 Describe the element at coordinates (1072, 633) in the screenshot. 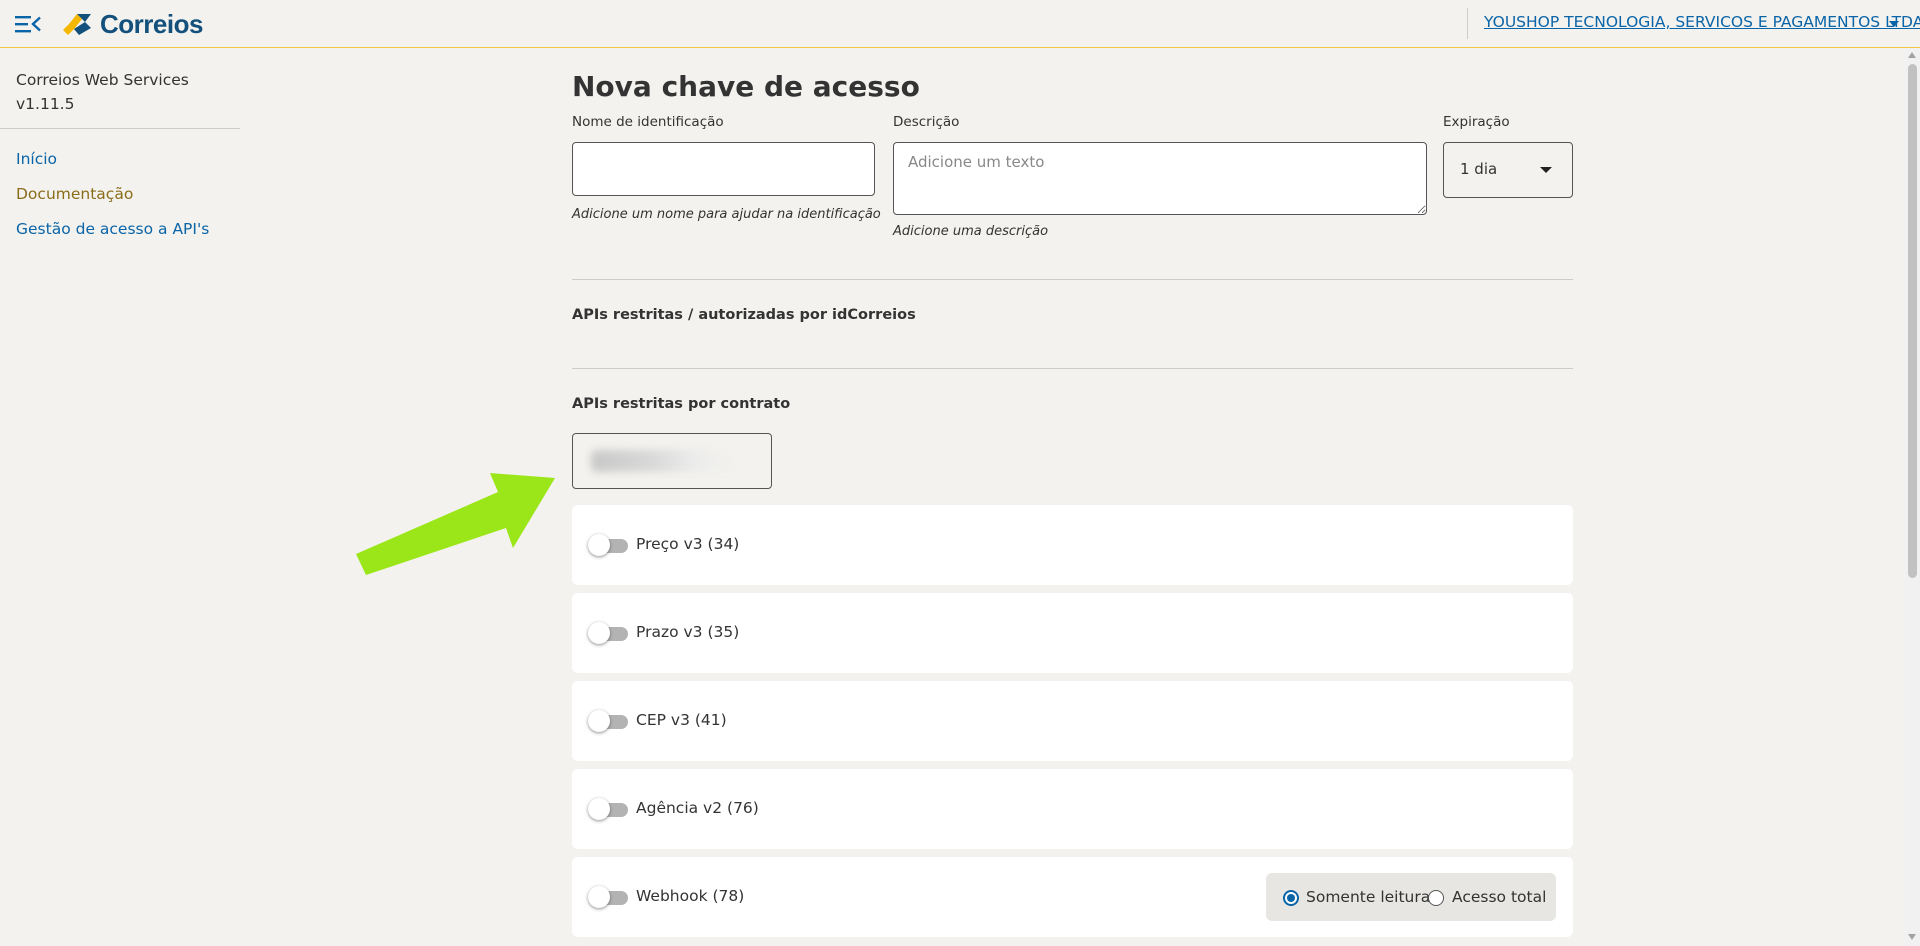

I see `api-card-prazo: Prazo v3 (35)` at that location.